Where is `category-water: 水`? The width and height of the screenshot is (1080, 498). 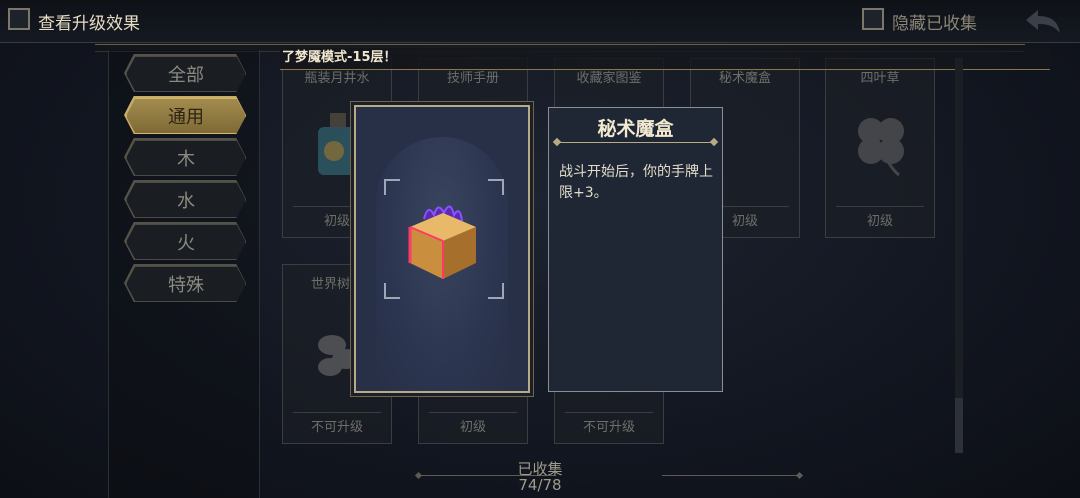 category-water: 水 is located at coordinates (186, 200).